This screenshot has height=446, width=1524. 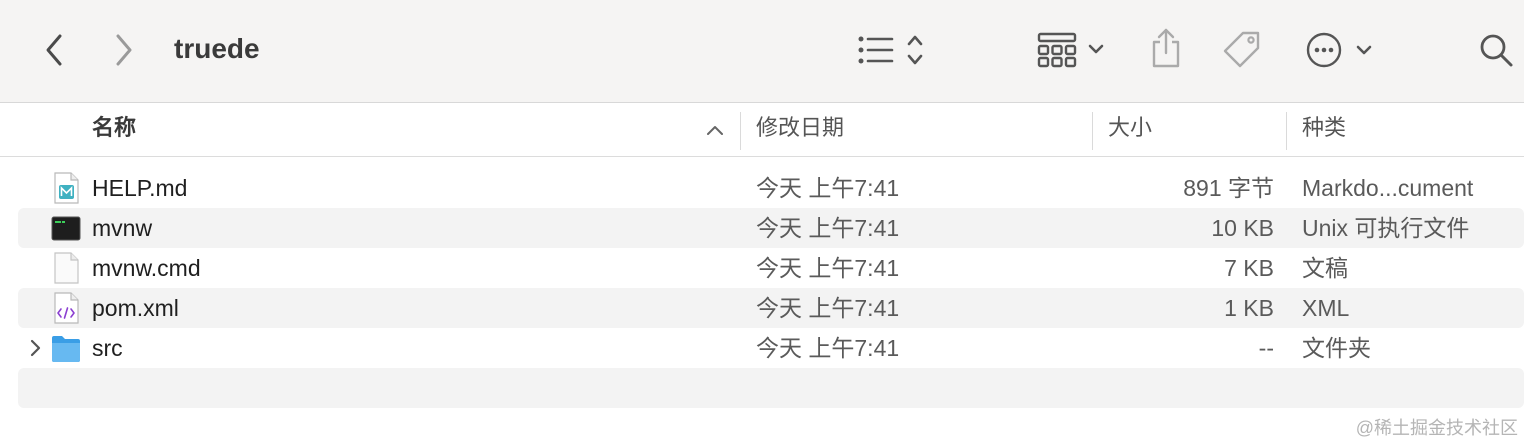 What do you see at coordinates (1130, 129) in the screenshot?
I see `column-size-header: 大小` at bounding box center [1130, 129].